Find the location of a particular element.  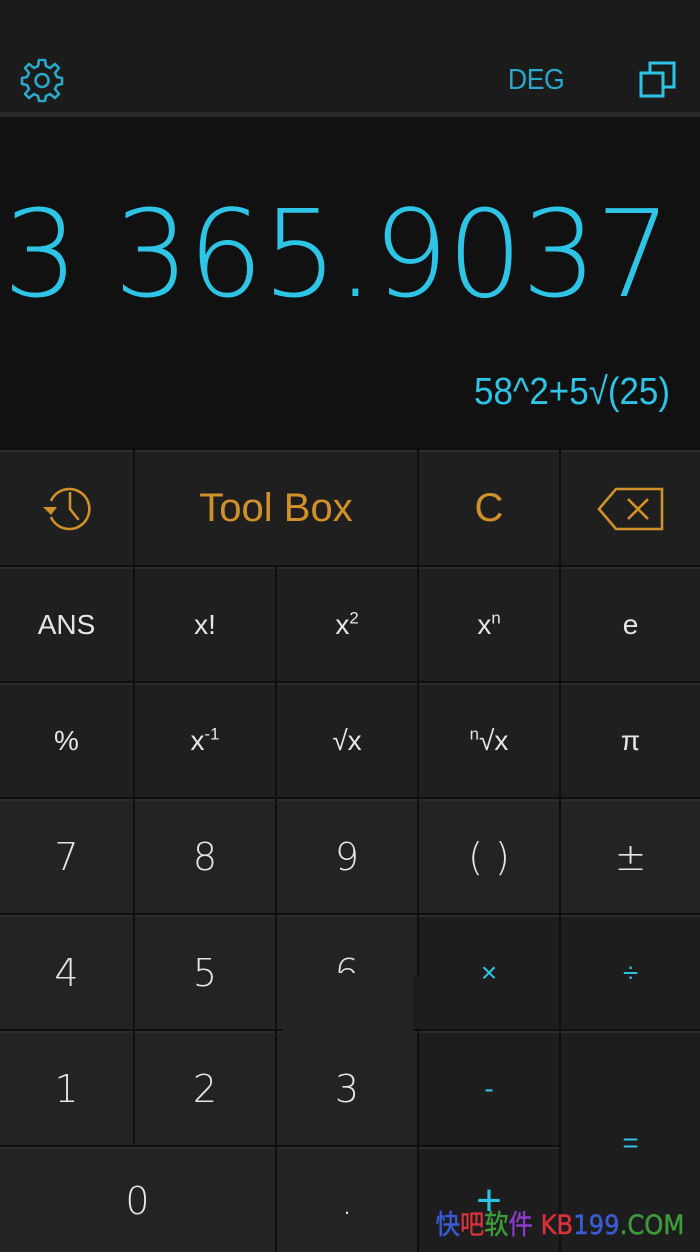

top-bar: DEG is located at coordinates (350, 58).